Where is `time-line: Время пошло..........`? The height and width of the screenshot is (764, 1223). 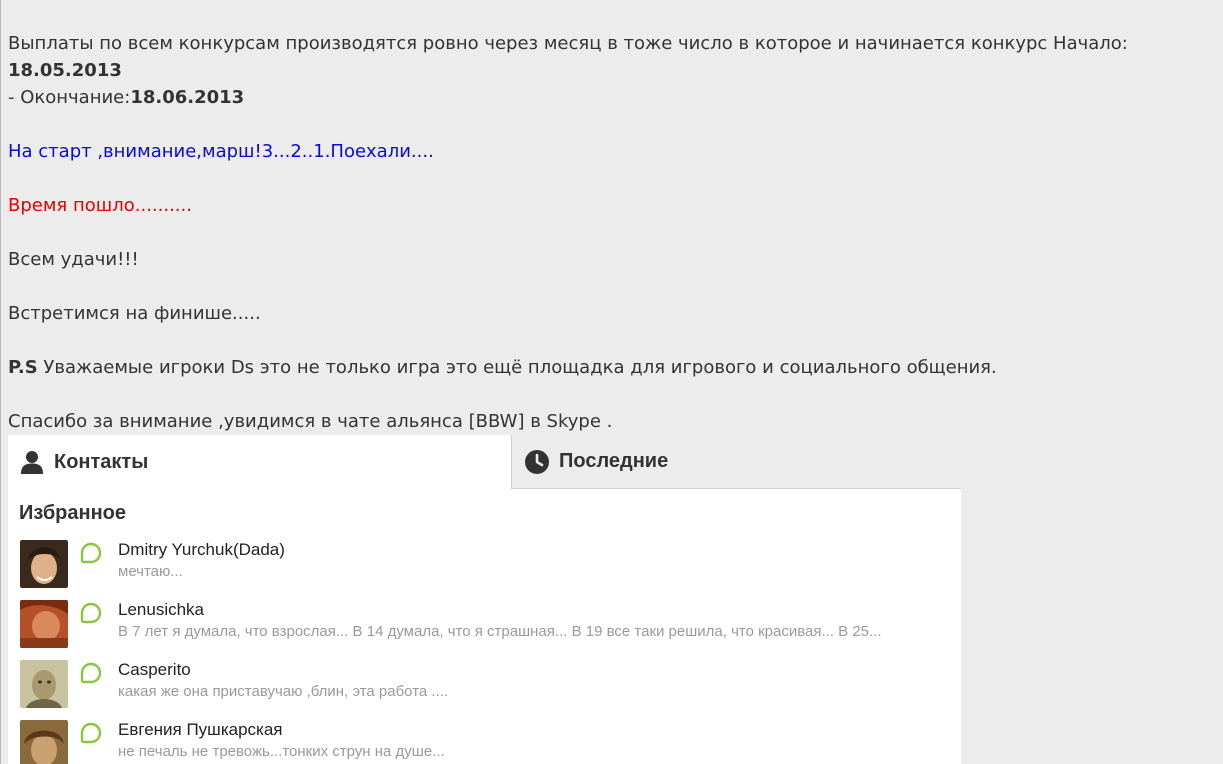
time-line: Время пошло.......... is located at coordinates (100, 205).